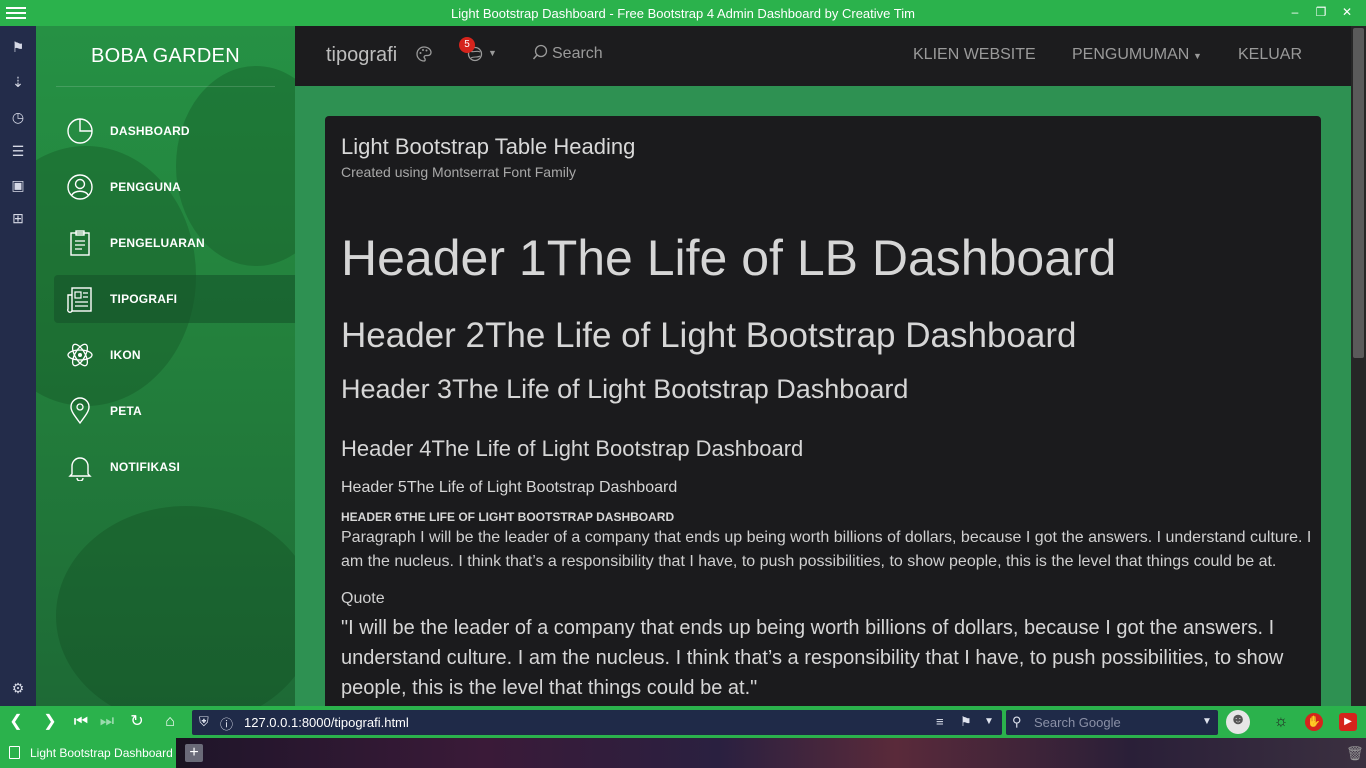 The height and width of the screenshot is (768, 1366). What do you see at coordinates (1130, 55) in the screenshot?
I see `pengumuman-dropdown: PENGUMUMAN` at bounding box center [1130, 55].